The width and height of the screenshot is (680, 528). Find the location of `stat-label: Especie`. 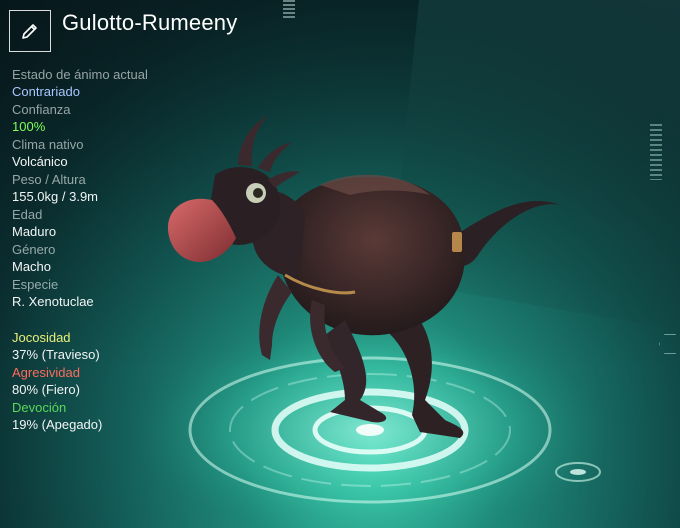

stat-label: Especie is located at coordinates (35, 284).